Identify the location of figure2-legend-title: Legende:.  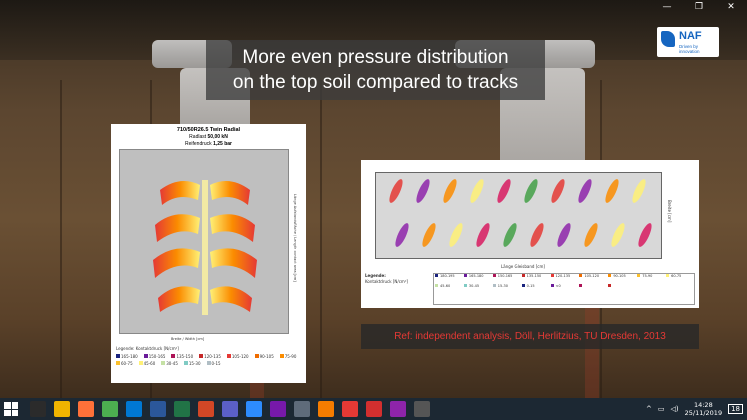
(375, 275).